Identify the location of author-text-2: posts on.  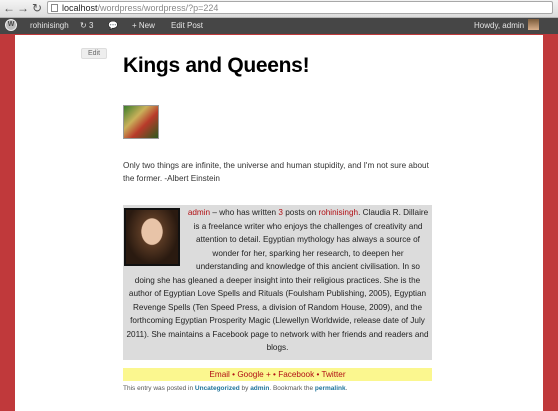
(300, 212).